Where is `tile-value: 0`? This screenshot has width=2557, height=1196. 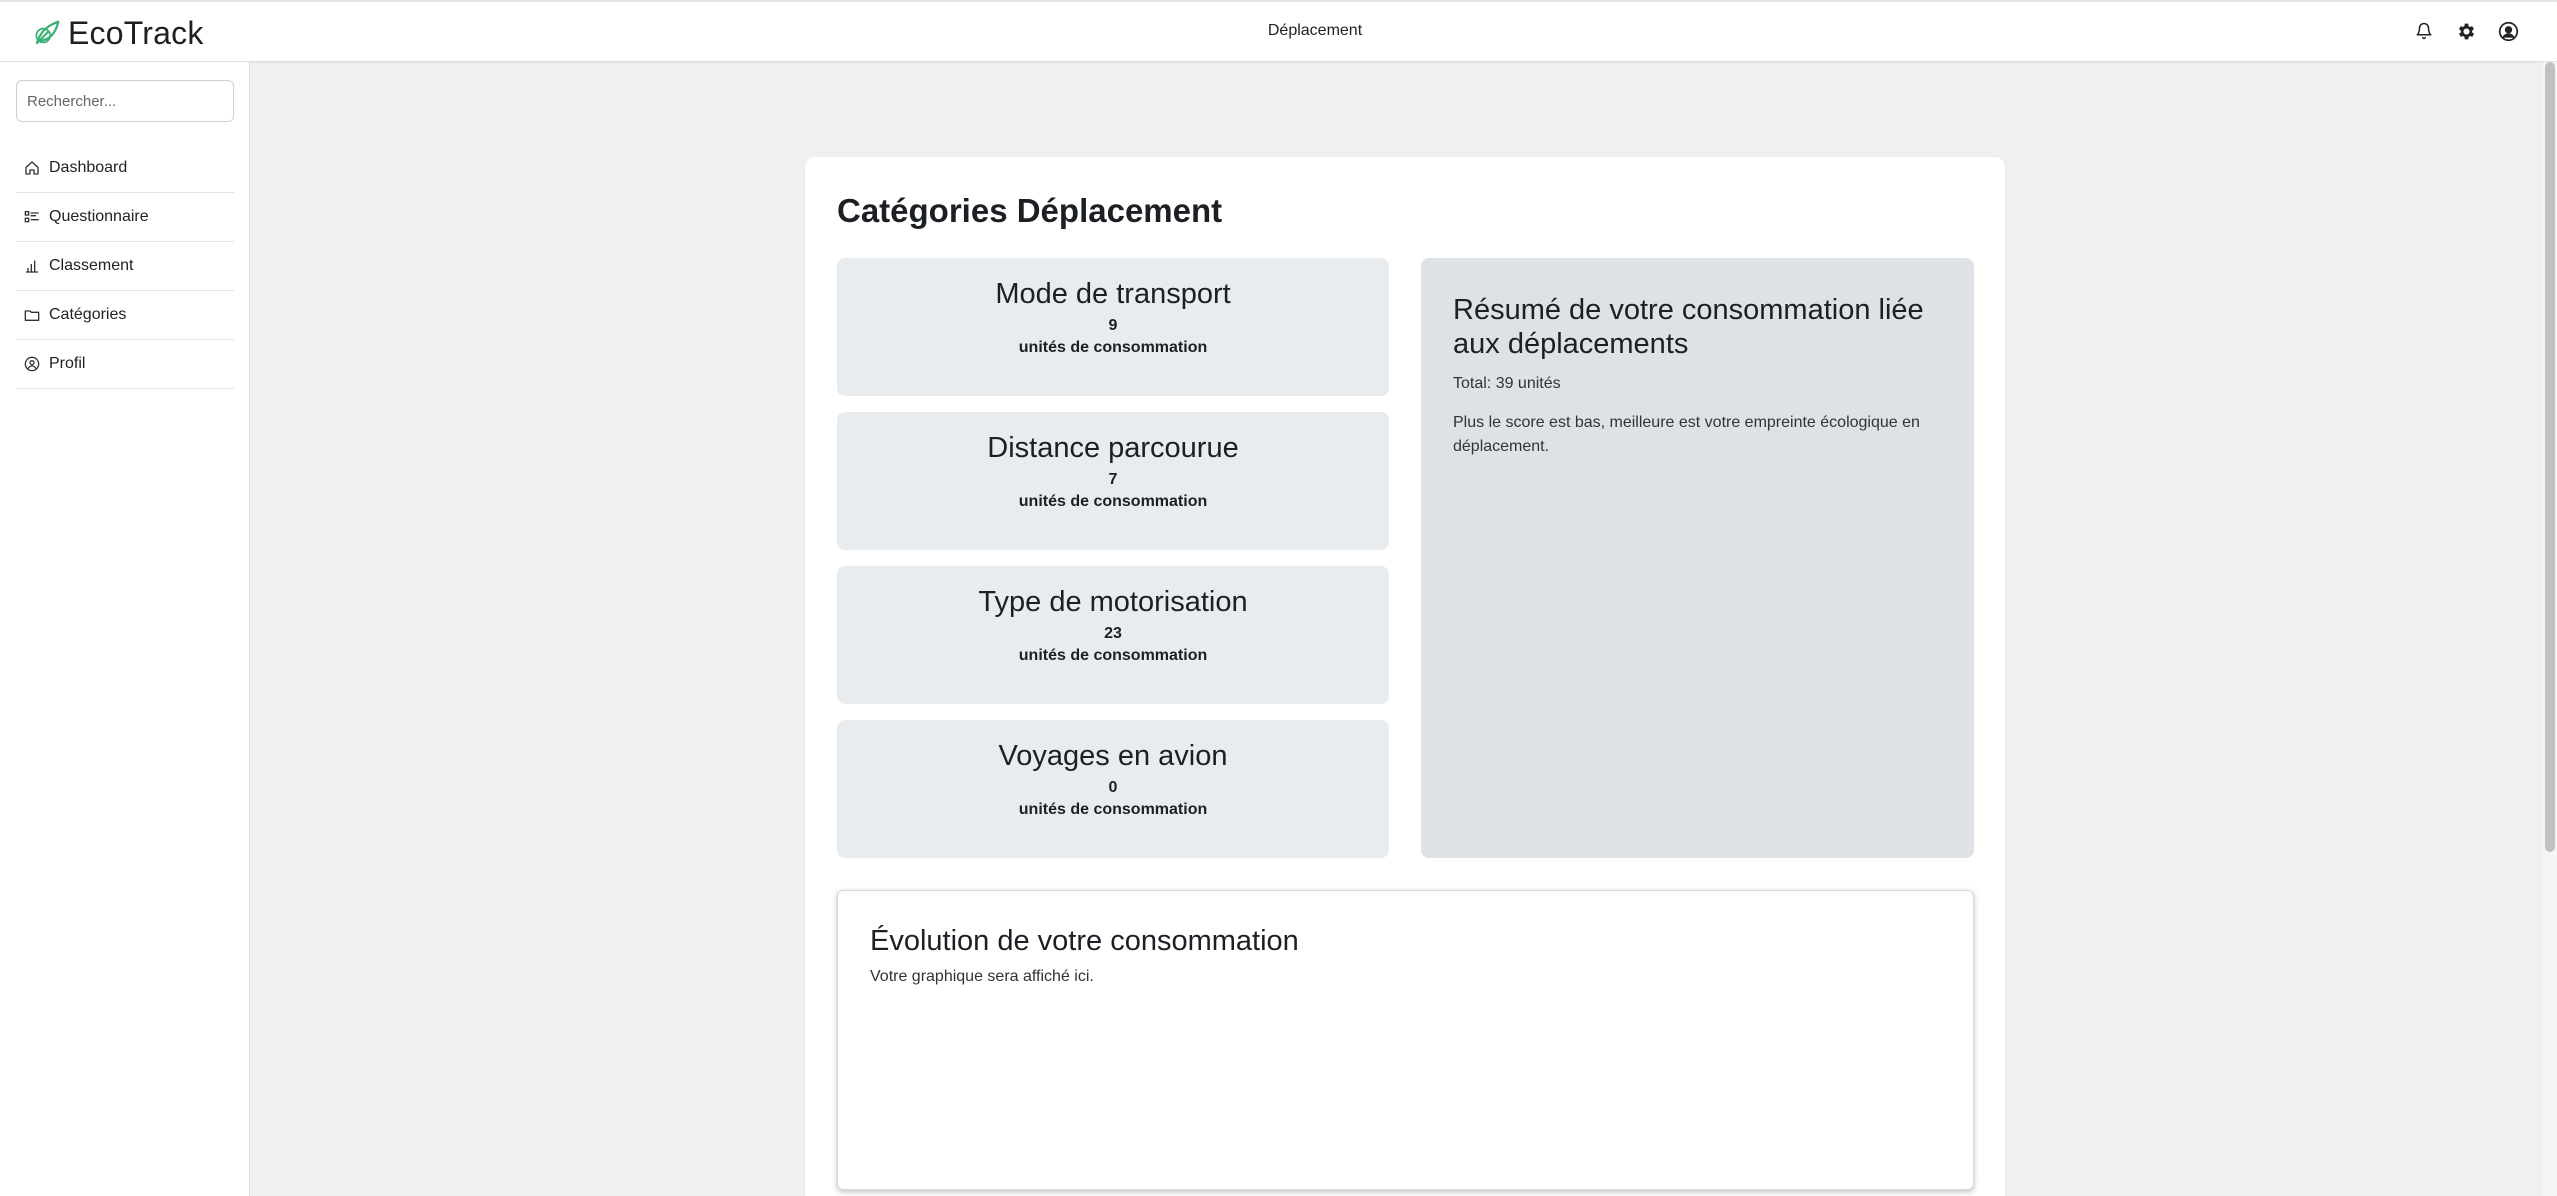 tile-value: 0 is located at coordinates (1113, 787).